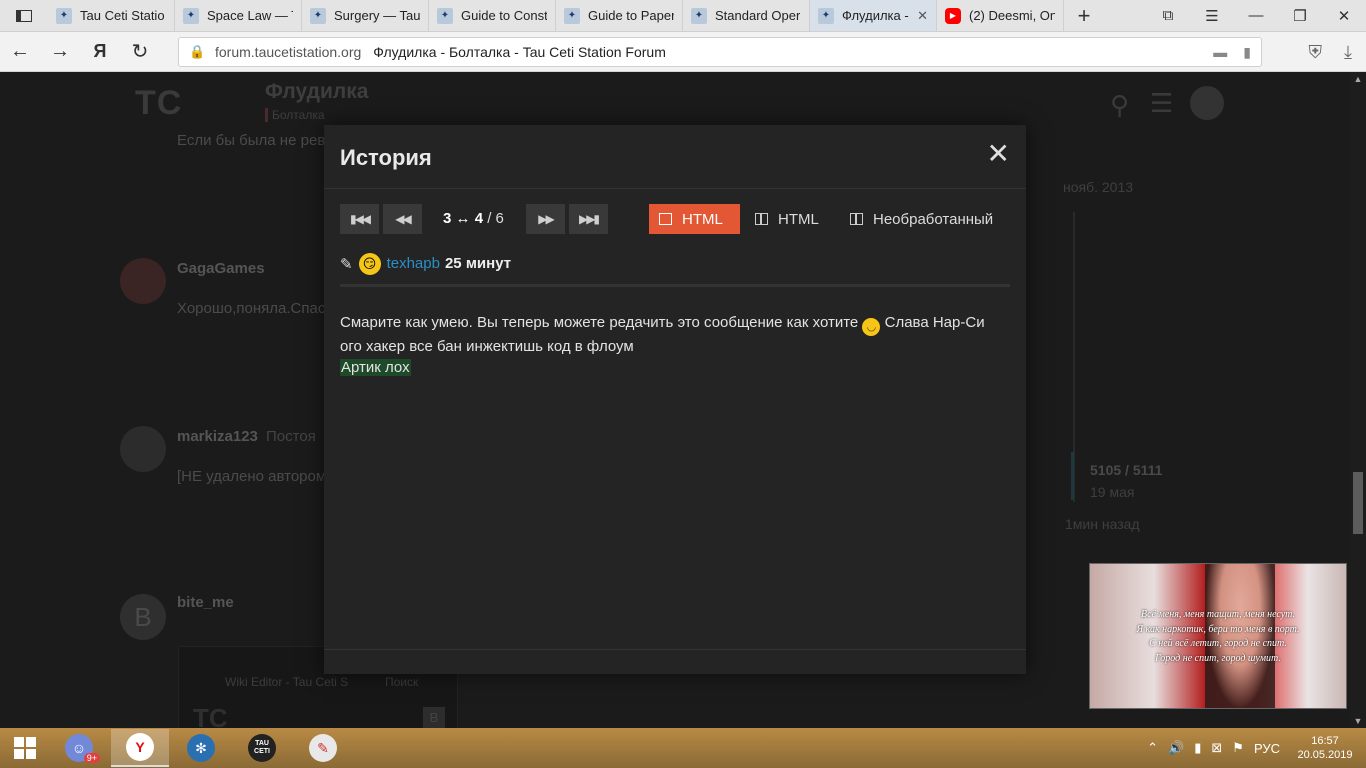 Image resolution: width=1366 pixels, height=768 pixels. I want to click on first-revision-button: ▮◀◀, so click(359, 219).